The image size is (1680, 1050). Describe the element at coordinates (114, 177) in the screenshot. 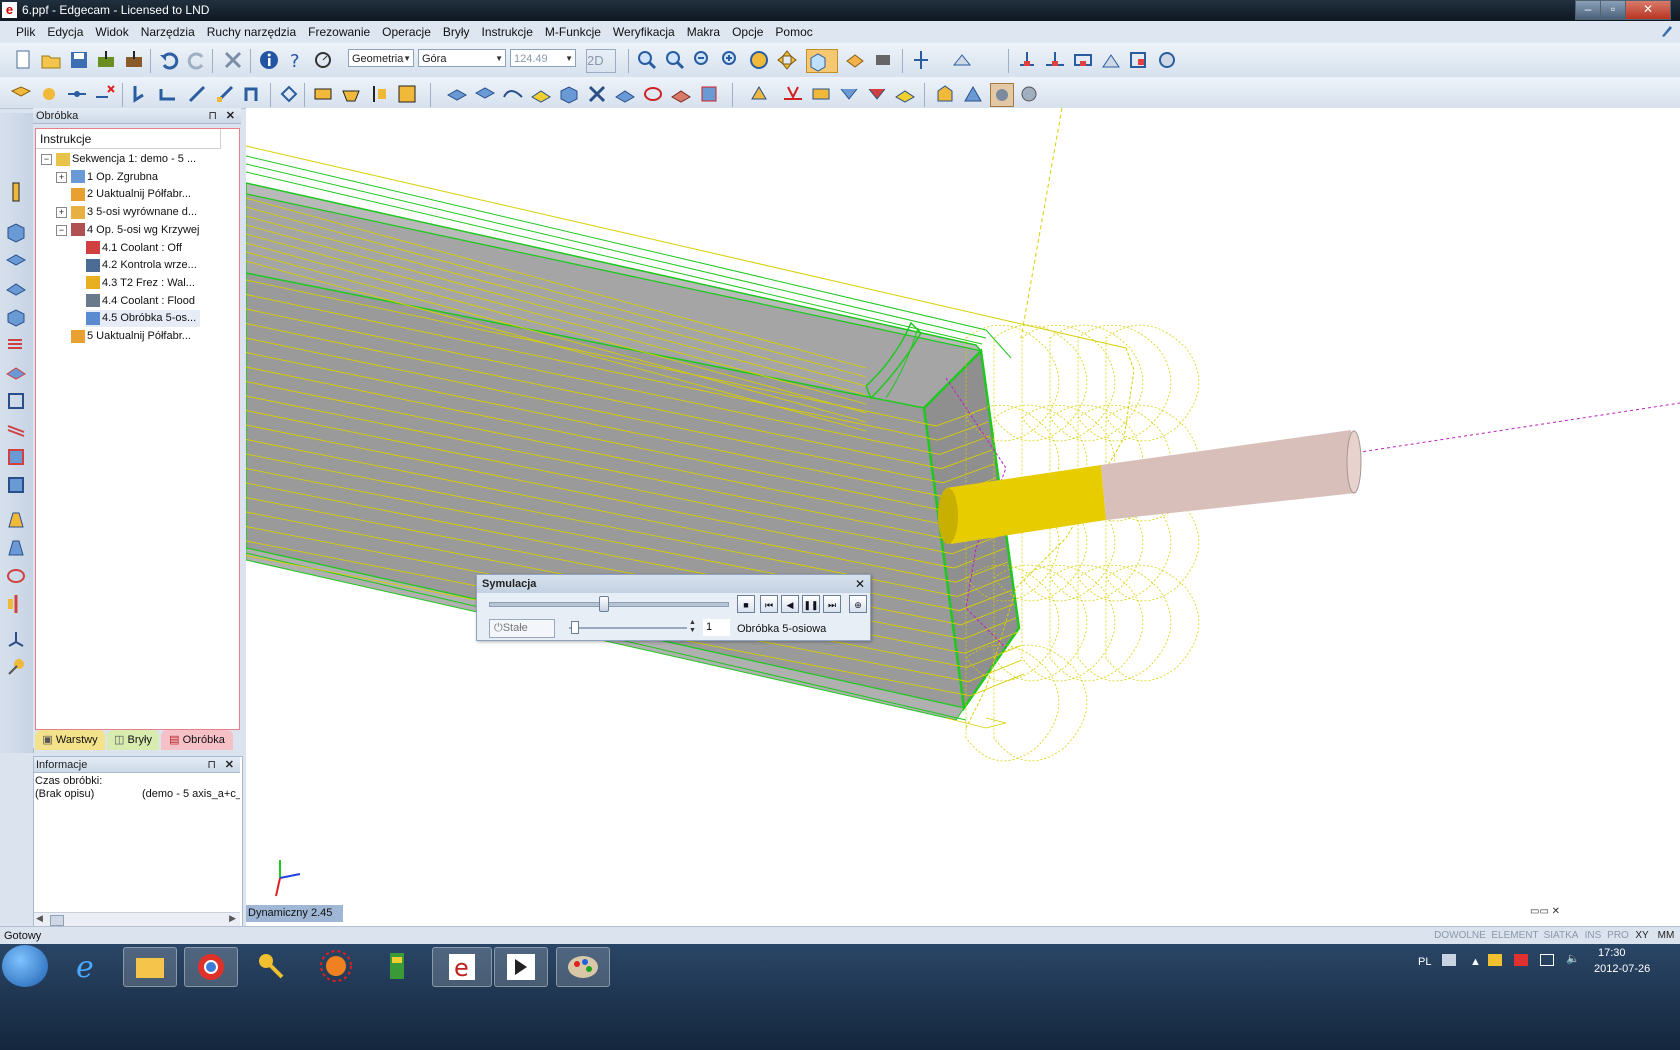

I see `tree-item: 1 Op. Zgrubna` at that location.